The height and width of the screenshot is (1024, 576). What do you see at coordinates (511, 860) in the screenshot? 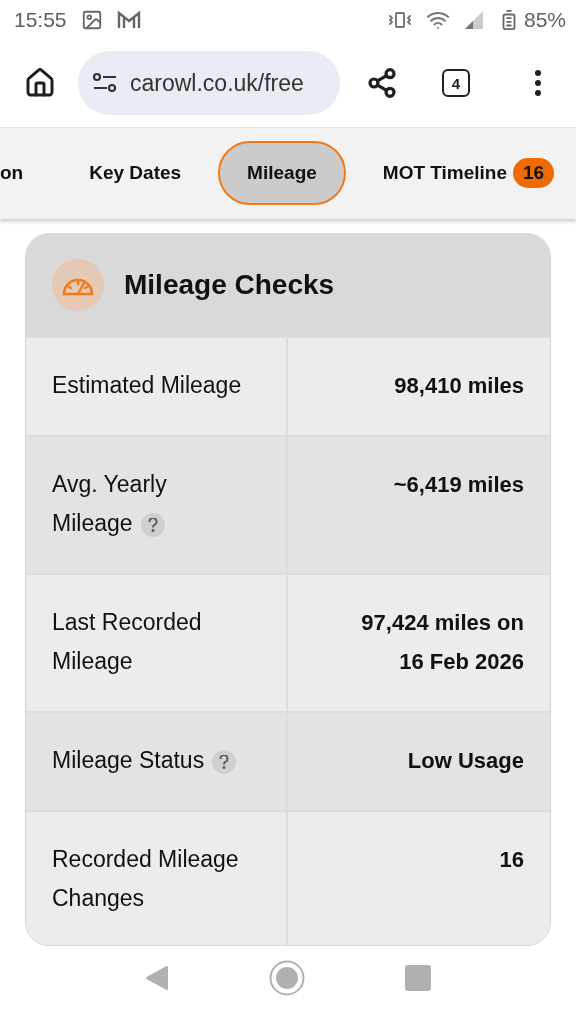
I see `value-cell-text: 16` at bounding box center [511, 860].